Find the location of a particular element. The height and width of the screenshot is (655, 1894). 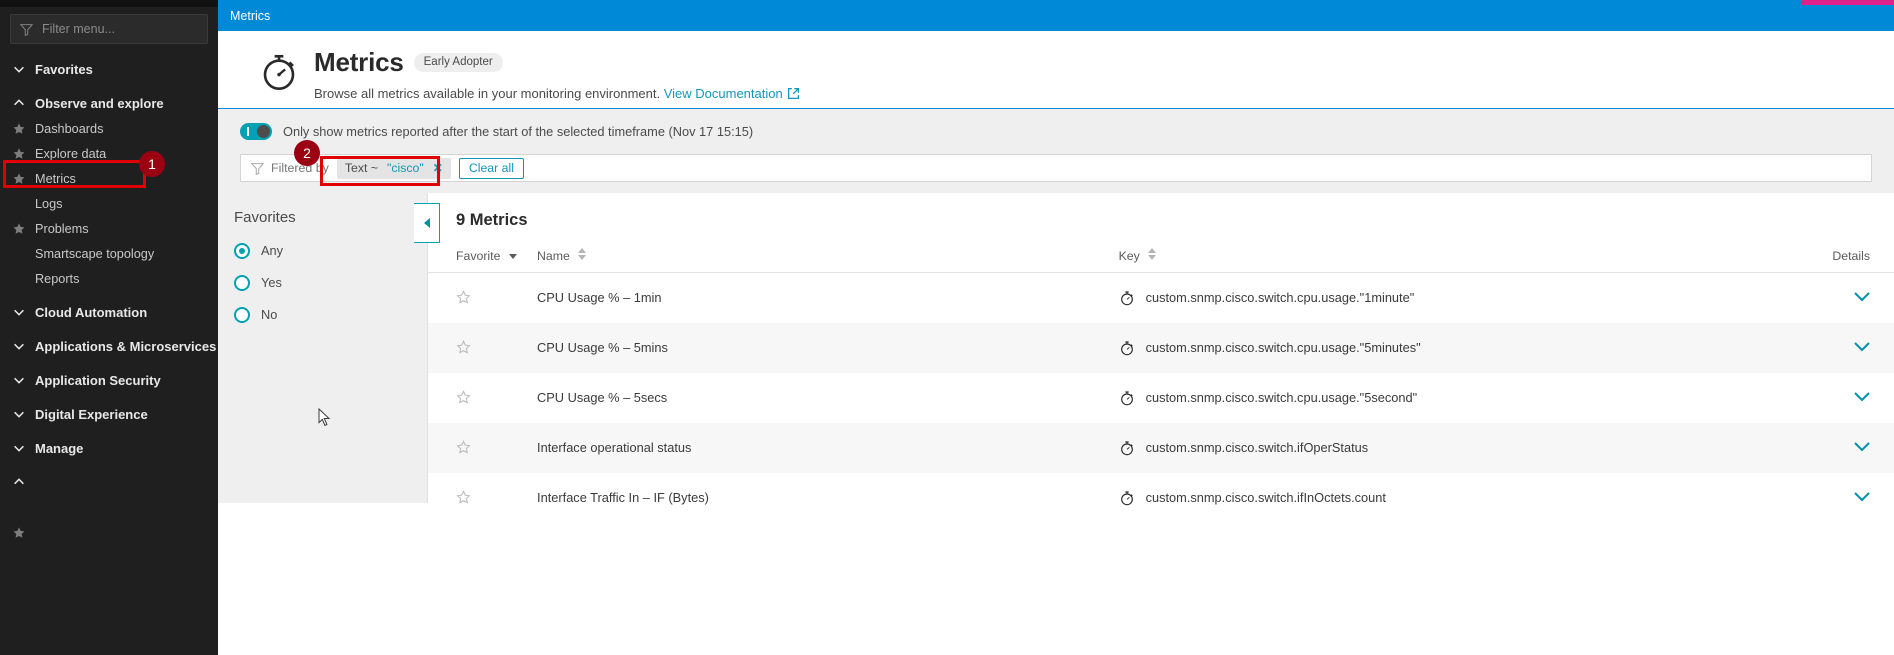

collapse-facets-button is located at coordinates (427, 223).